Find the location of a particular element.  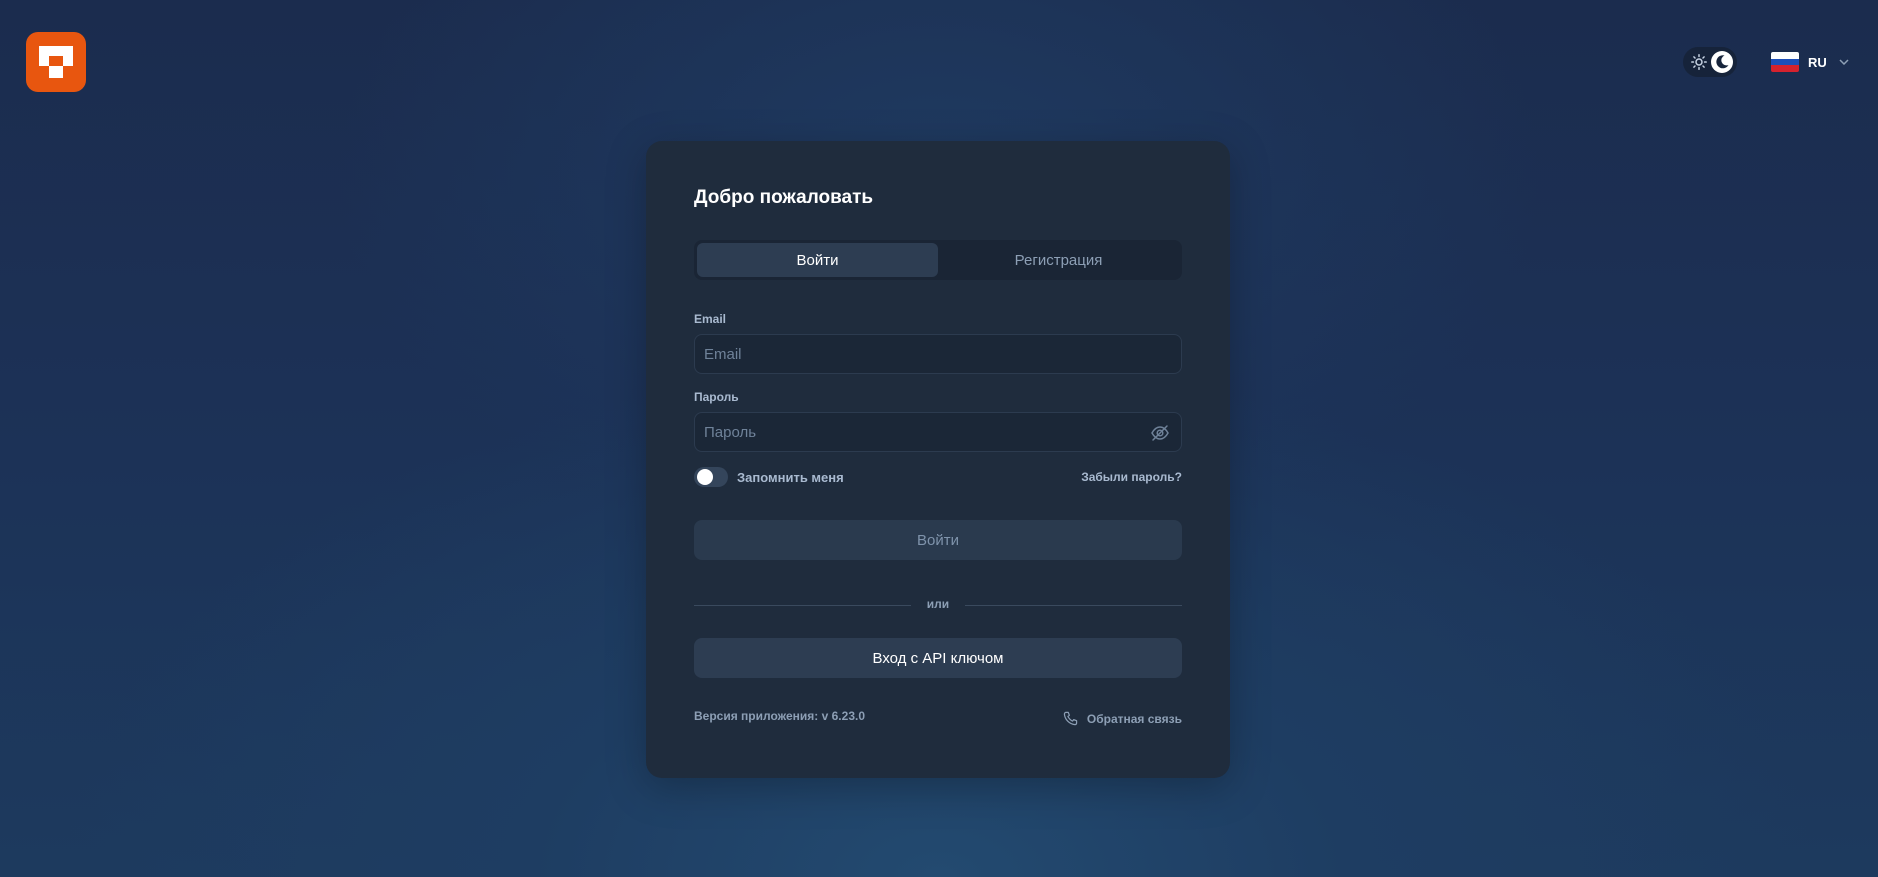

language-code: RU is located at coordinates (1817, 62).